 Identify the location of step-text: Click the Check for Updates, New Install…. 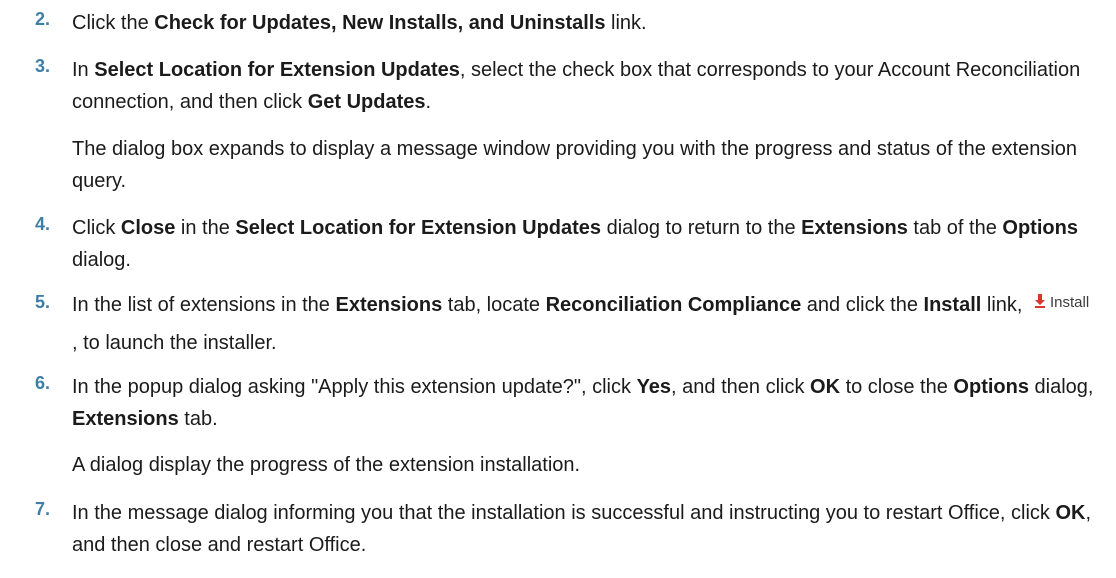
(359, 23).